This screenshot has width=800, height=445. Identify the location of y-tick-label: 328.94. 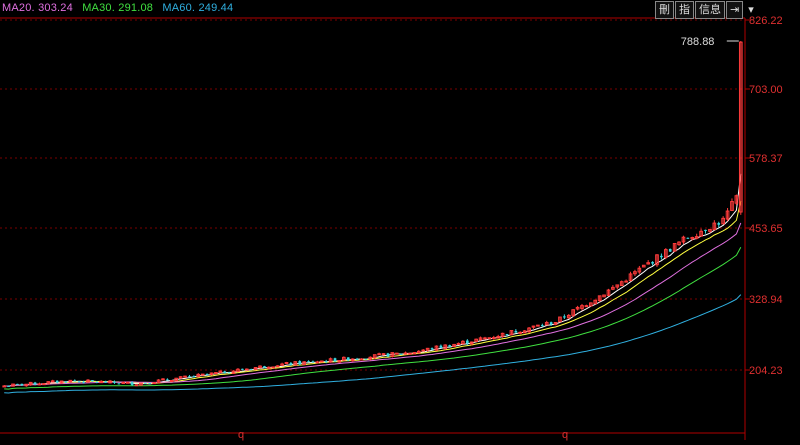
(766, 300).